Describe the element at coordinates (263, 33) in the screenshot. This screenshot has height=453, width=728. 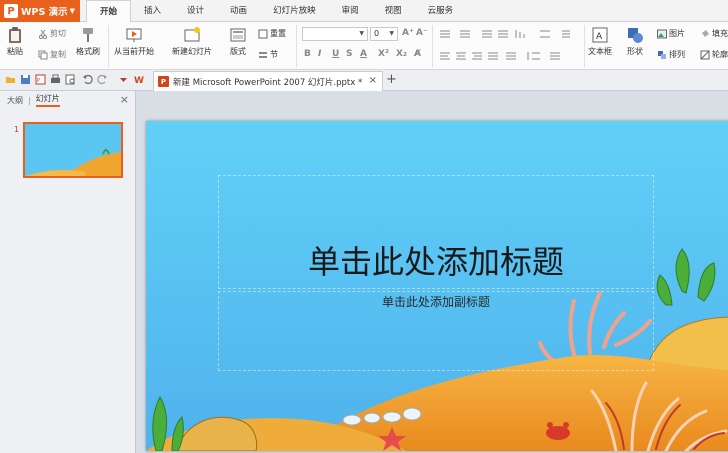
I see `reset-icon` at that location.